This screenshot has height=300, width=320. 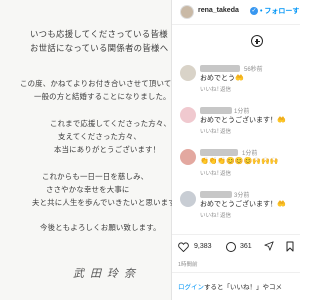 I want to click on letter-line: ささやかな幸せを大事に, so click(x=88, y=189).